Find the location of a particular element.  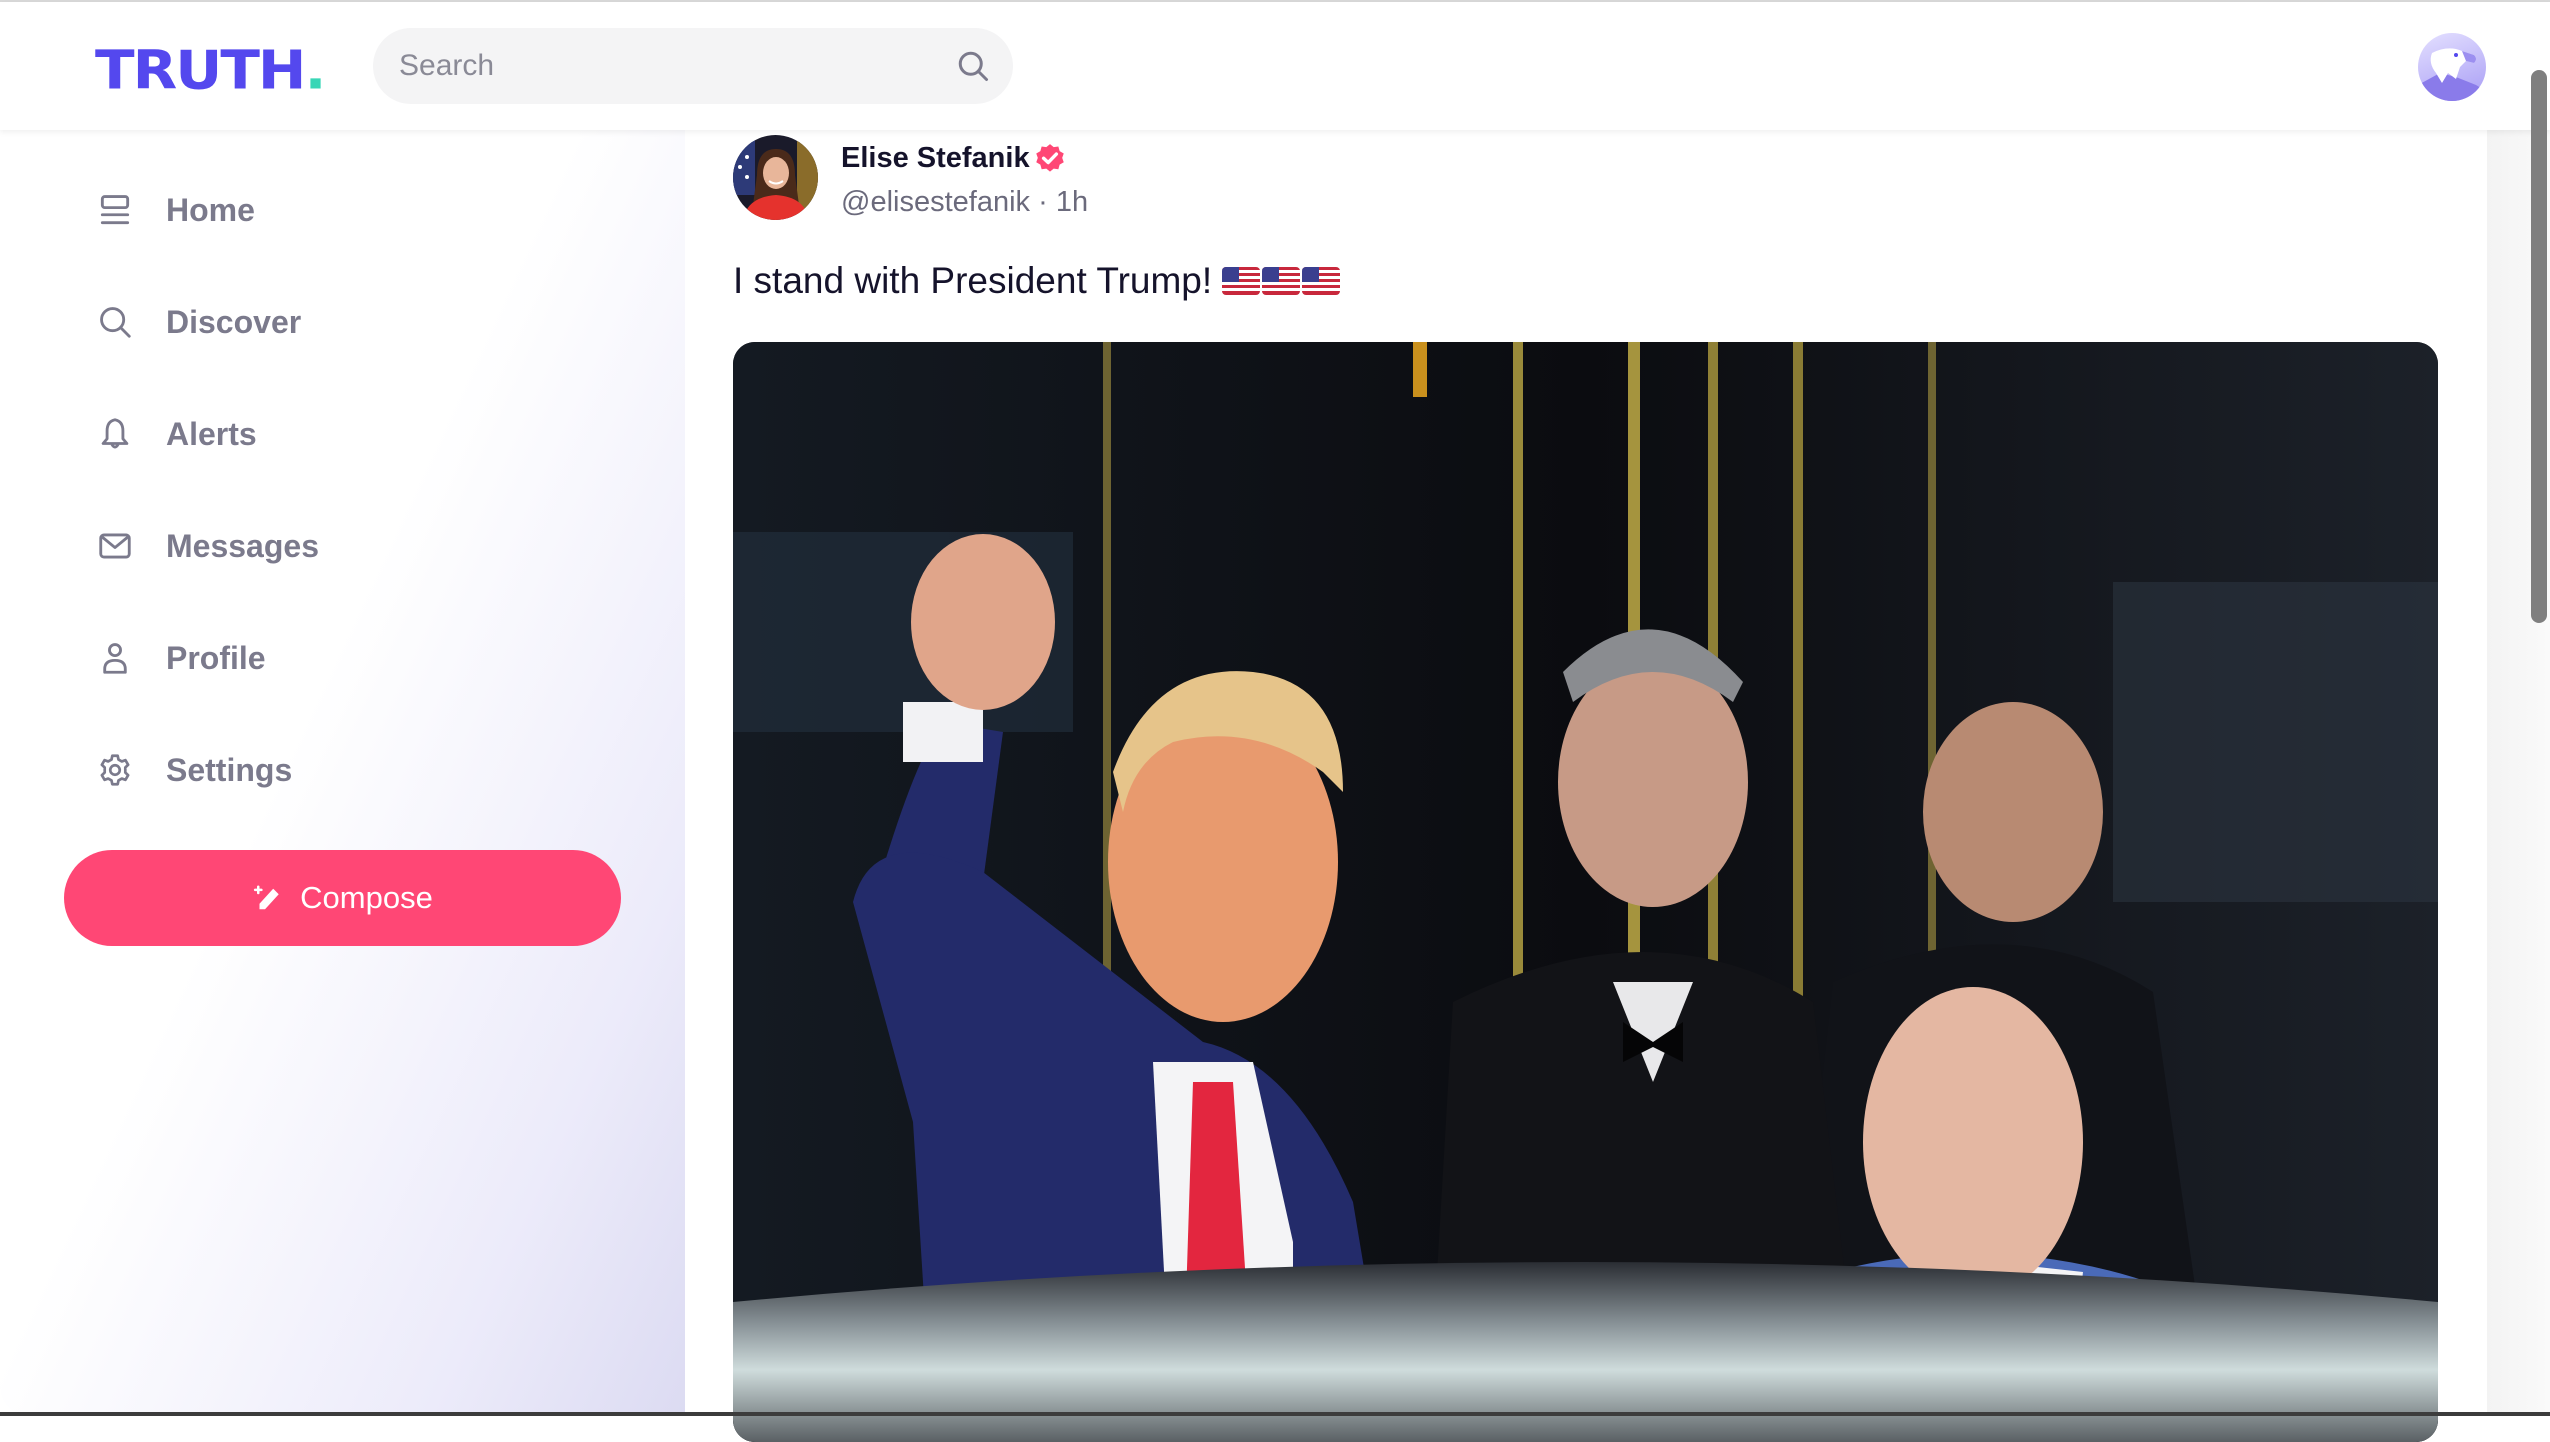

author-handle: @elisestefanik is located at coordinates (935, 202).